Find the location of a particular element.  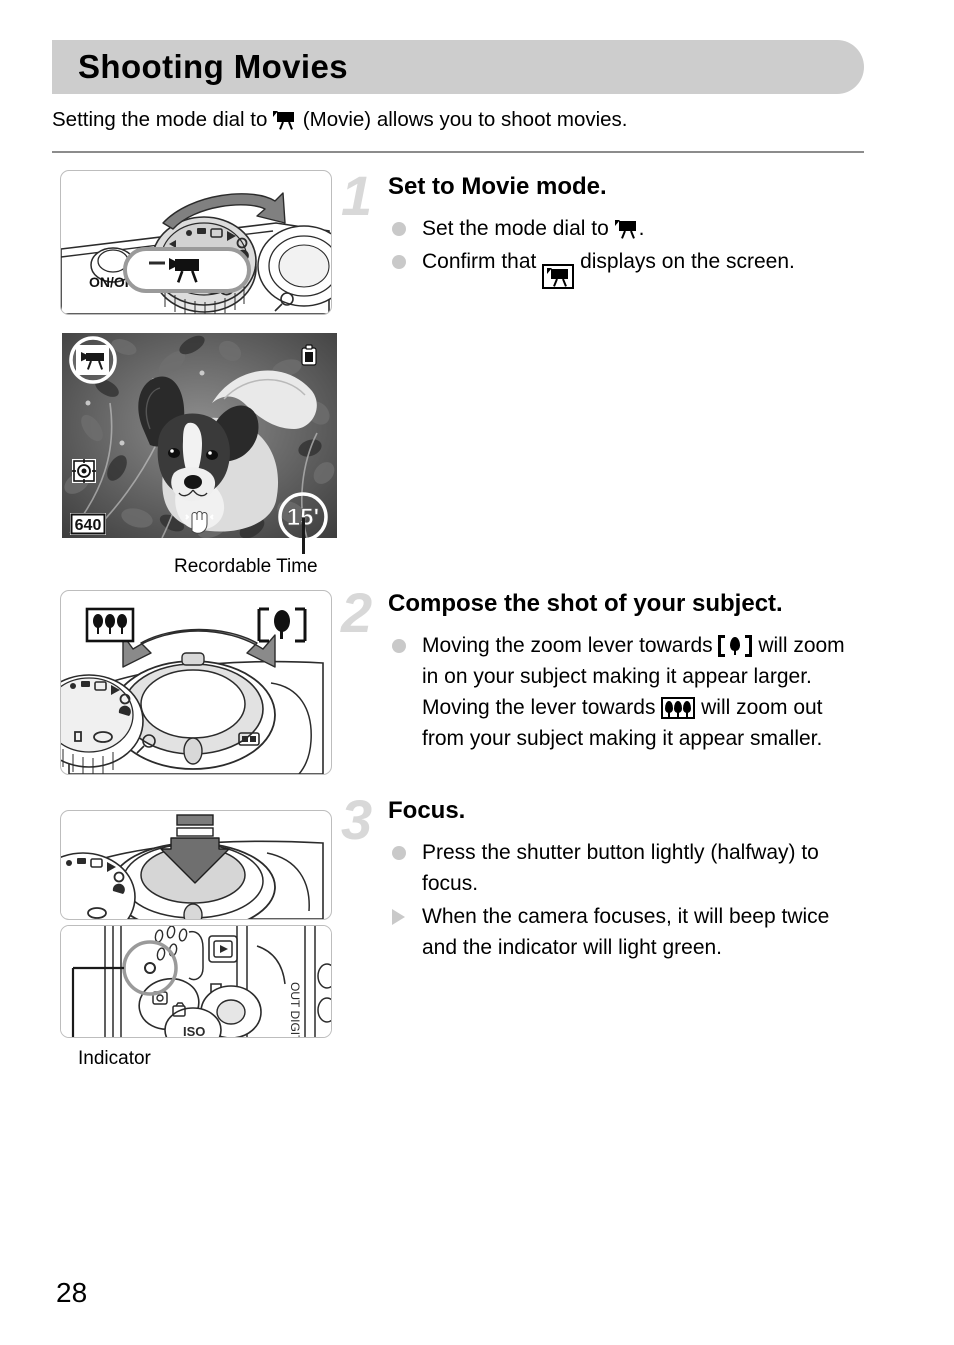

wide-angle-icon-figure is located at coordinates (110, 625).